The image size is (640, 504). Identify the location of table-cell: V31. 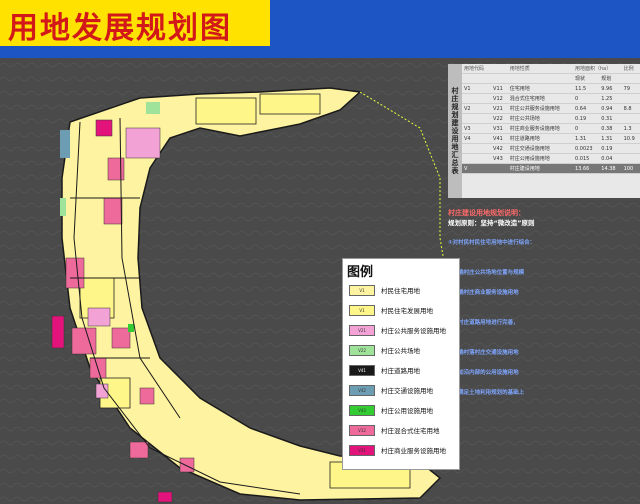
(499, 128).